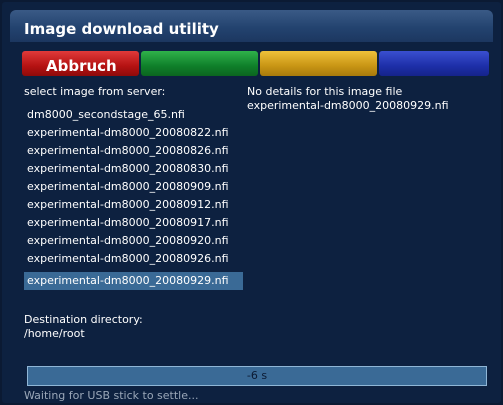 Image resolution: width=503 pixels, height=405 pixels. I want to click on list-item: experimental-dm8000_20080912.nfi, so click(133, 205).